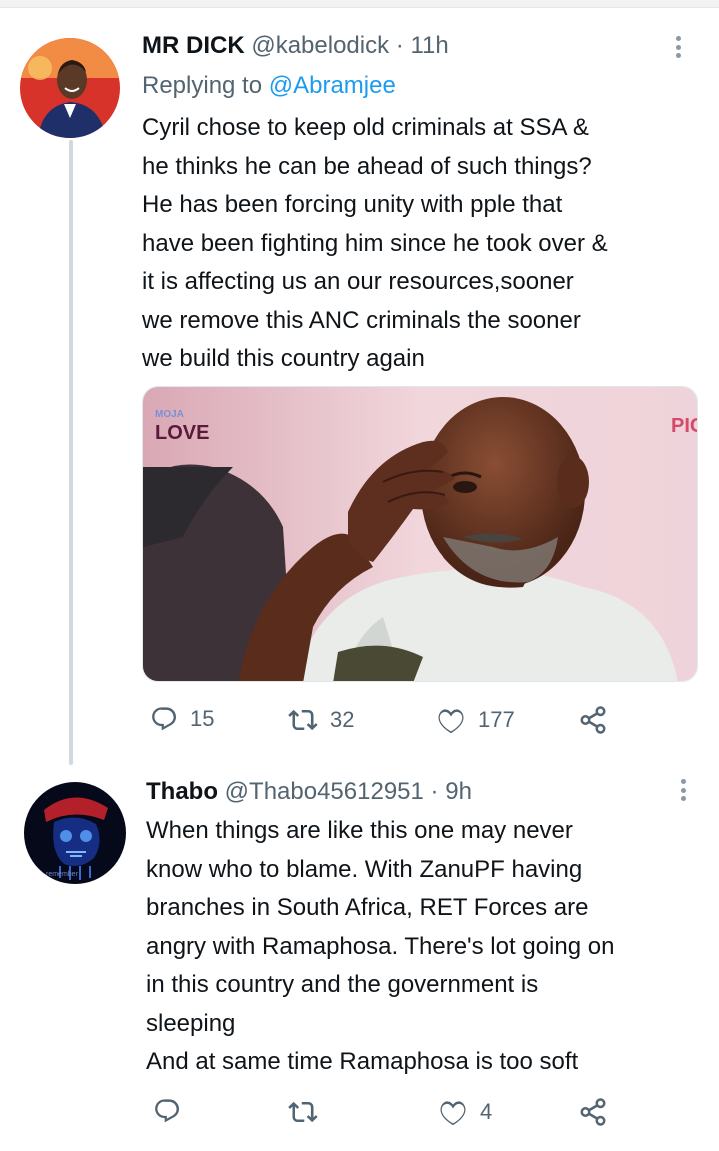 The image size is (719, 1151). Describe the element at coordinates (342, 719) in the screenshot. I see `retweet-count: 32` at that location.